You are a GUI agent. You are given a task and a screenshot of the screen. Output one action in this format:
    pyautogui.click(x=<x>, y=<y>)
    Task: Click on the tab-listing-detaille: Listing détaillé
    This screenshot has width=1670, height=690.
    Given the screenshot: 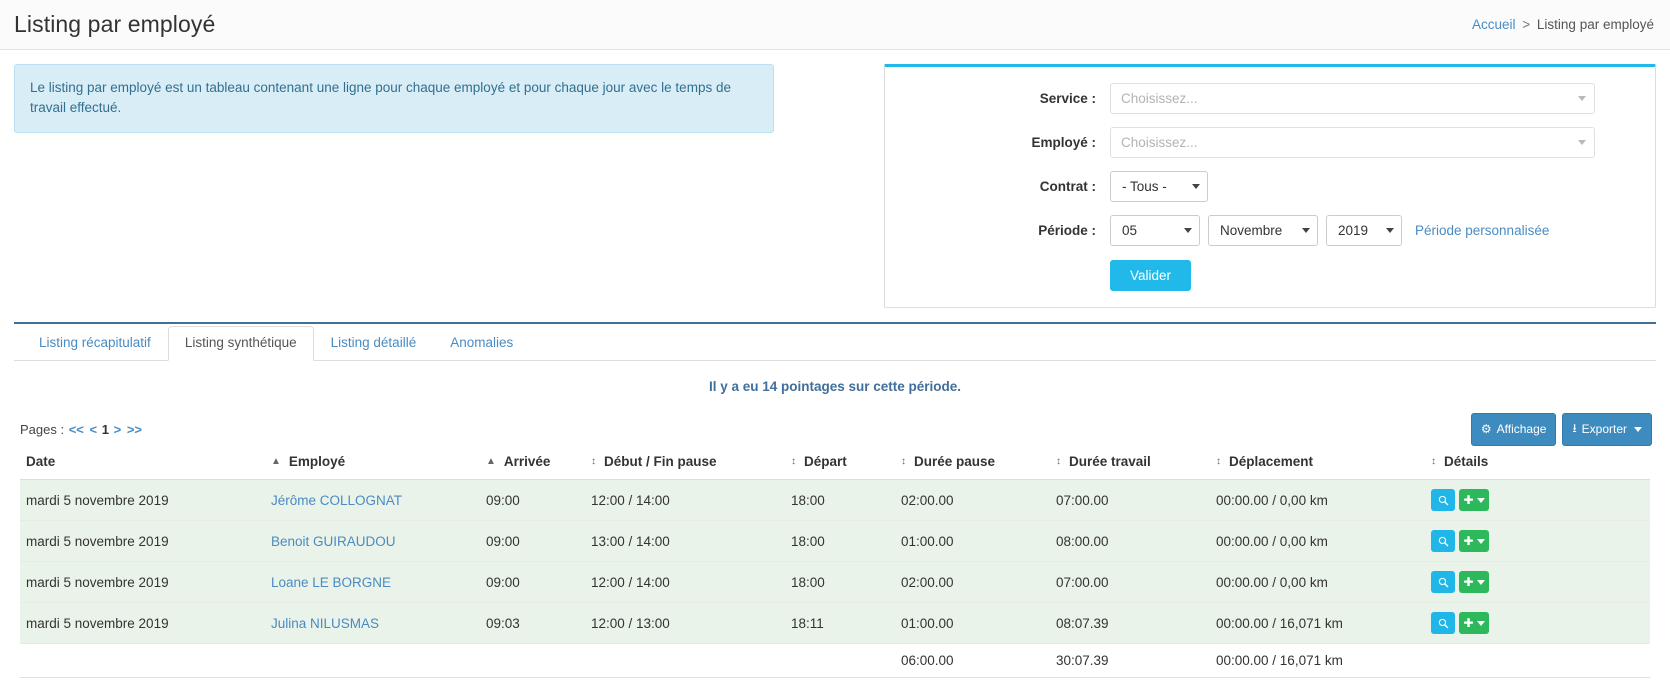 What is the action you would take?
    pyautogui.click(x=374, y=343)
    